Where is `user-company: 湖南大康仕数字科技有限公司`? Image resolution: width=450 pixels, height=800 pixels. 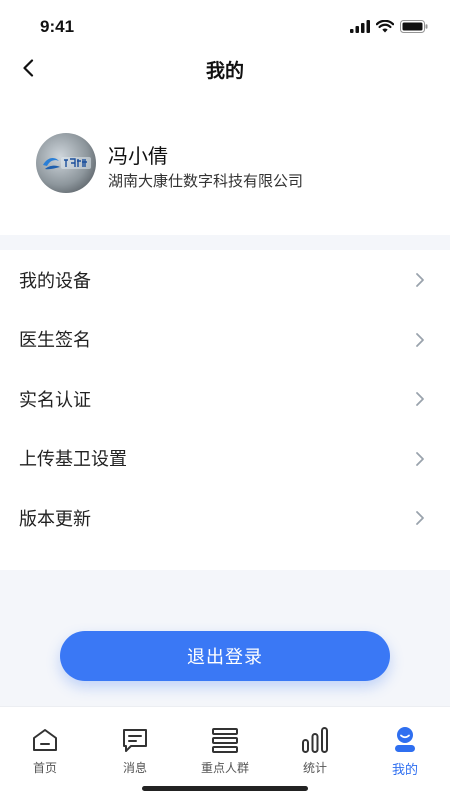
user-company: 湖南大康仕数字科技有限公司 is located at coordinates (206, 181).